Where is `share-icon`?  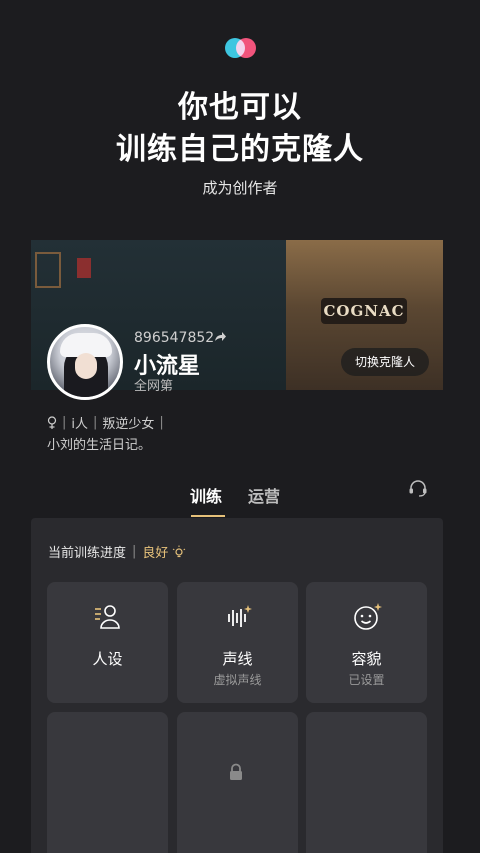
share-icon is located at coordinates (220, 337).